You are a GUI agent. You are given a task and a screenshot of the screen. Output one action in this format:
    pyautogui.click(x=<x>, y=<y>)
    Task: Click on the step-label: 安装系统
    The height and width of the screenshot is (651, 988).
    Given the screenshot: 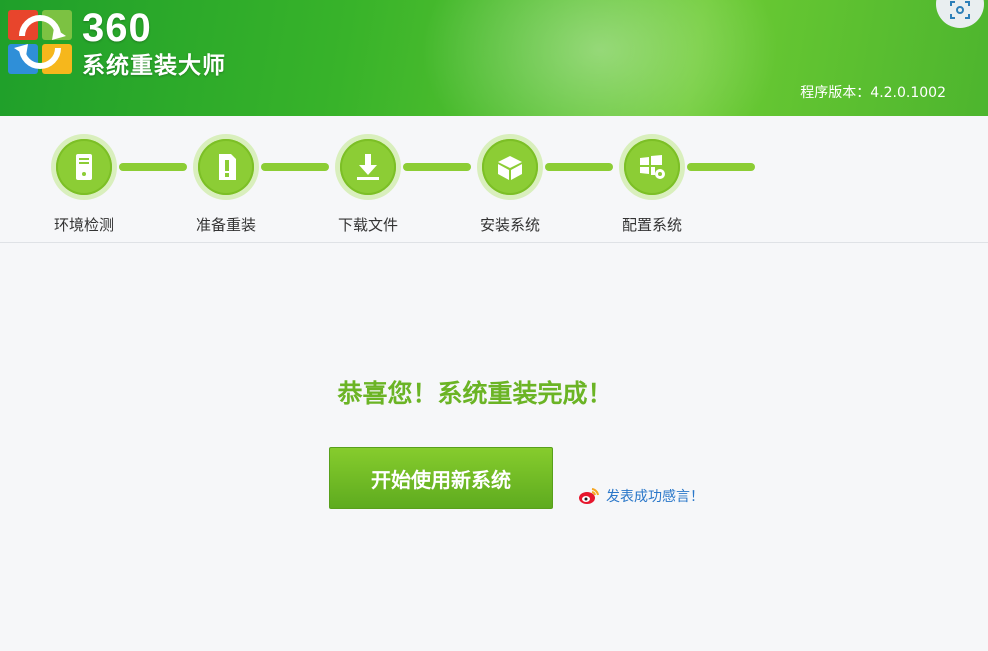 What is the action you would take?
    pyautogui.click(x=509, y=225)
    